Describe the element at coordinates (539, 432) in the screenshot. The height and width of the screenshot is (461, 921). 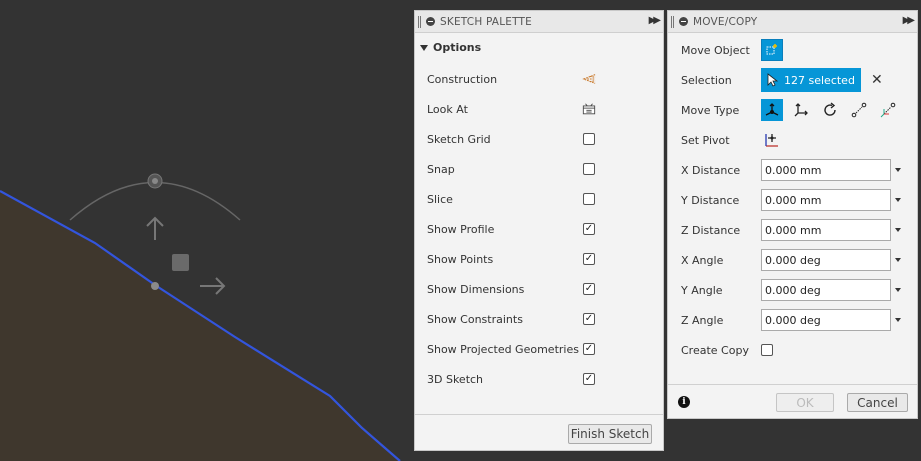
I see `sketch-palette-footer: Finish Sketch` at that location.